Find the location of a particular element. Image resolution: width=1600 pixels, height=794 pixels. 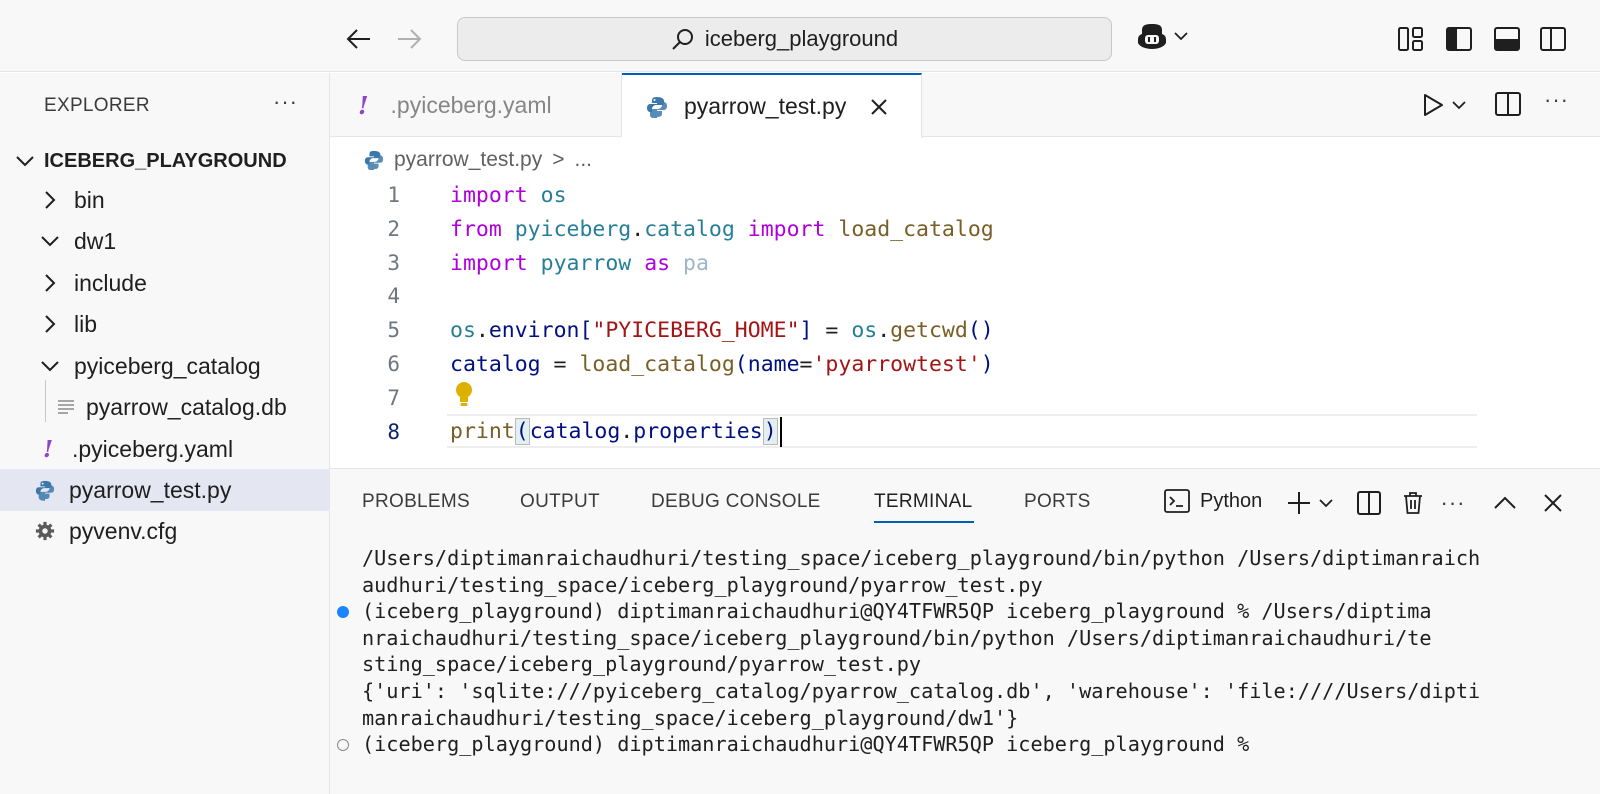

token: ) is located at coordinates (987, 364).